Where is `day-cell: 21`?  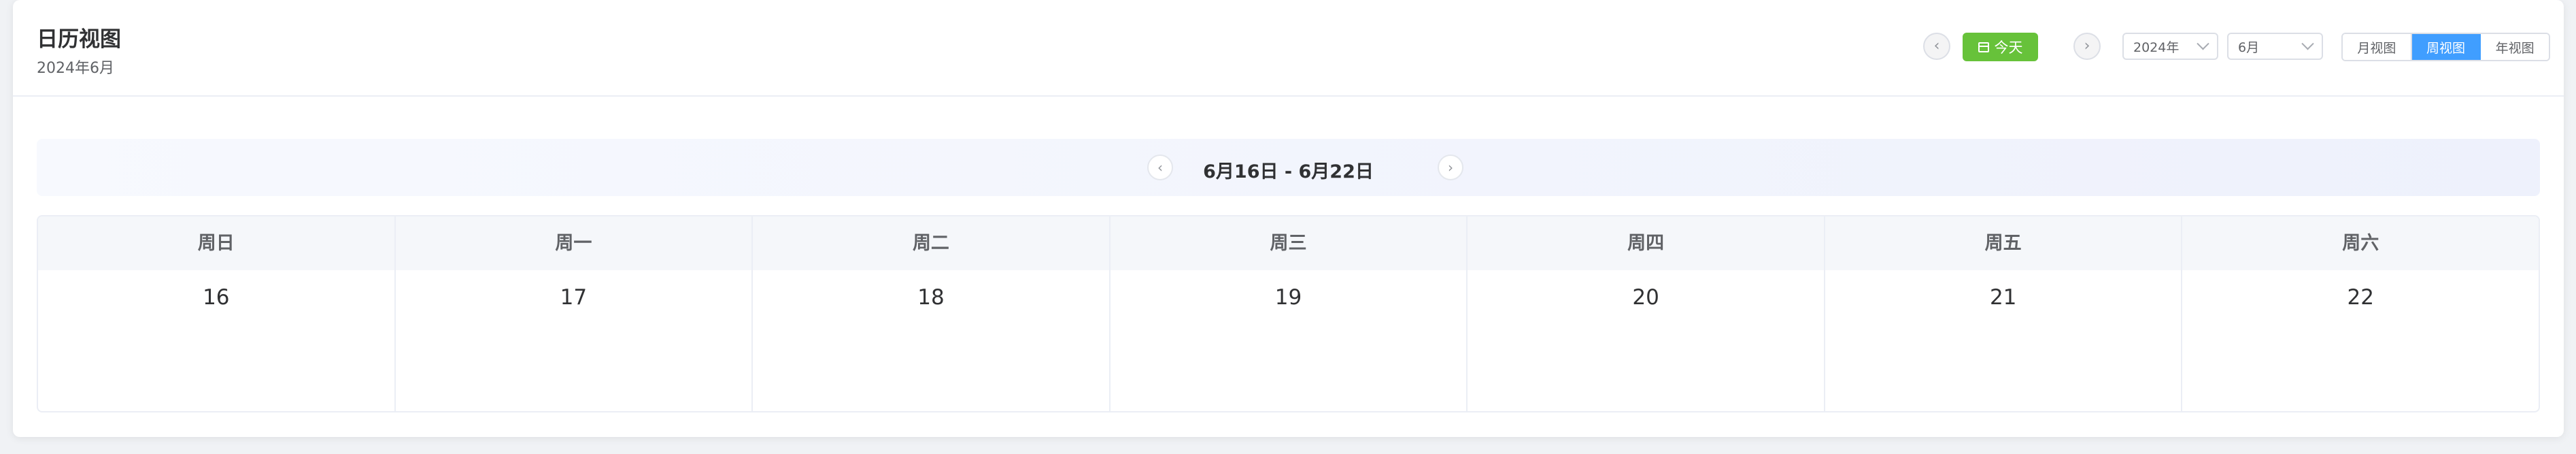
day-cell: 21 is located at coordinates (2004, 340).